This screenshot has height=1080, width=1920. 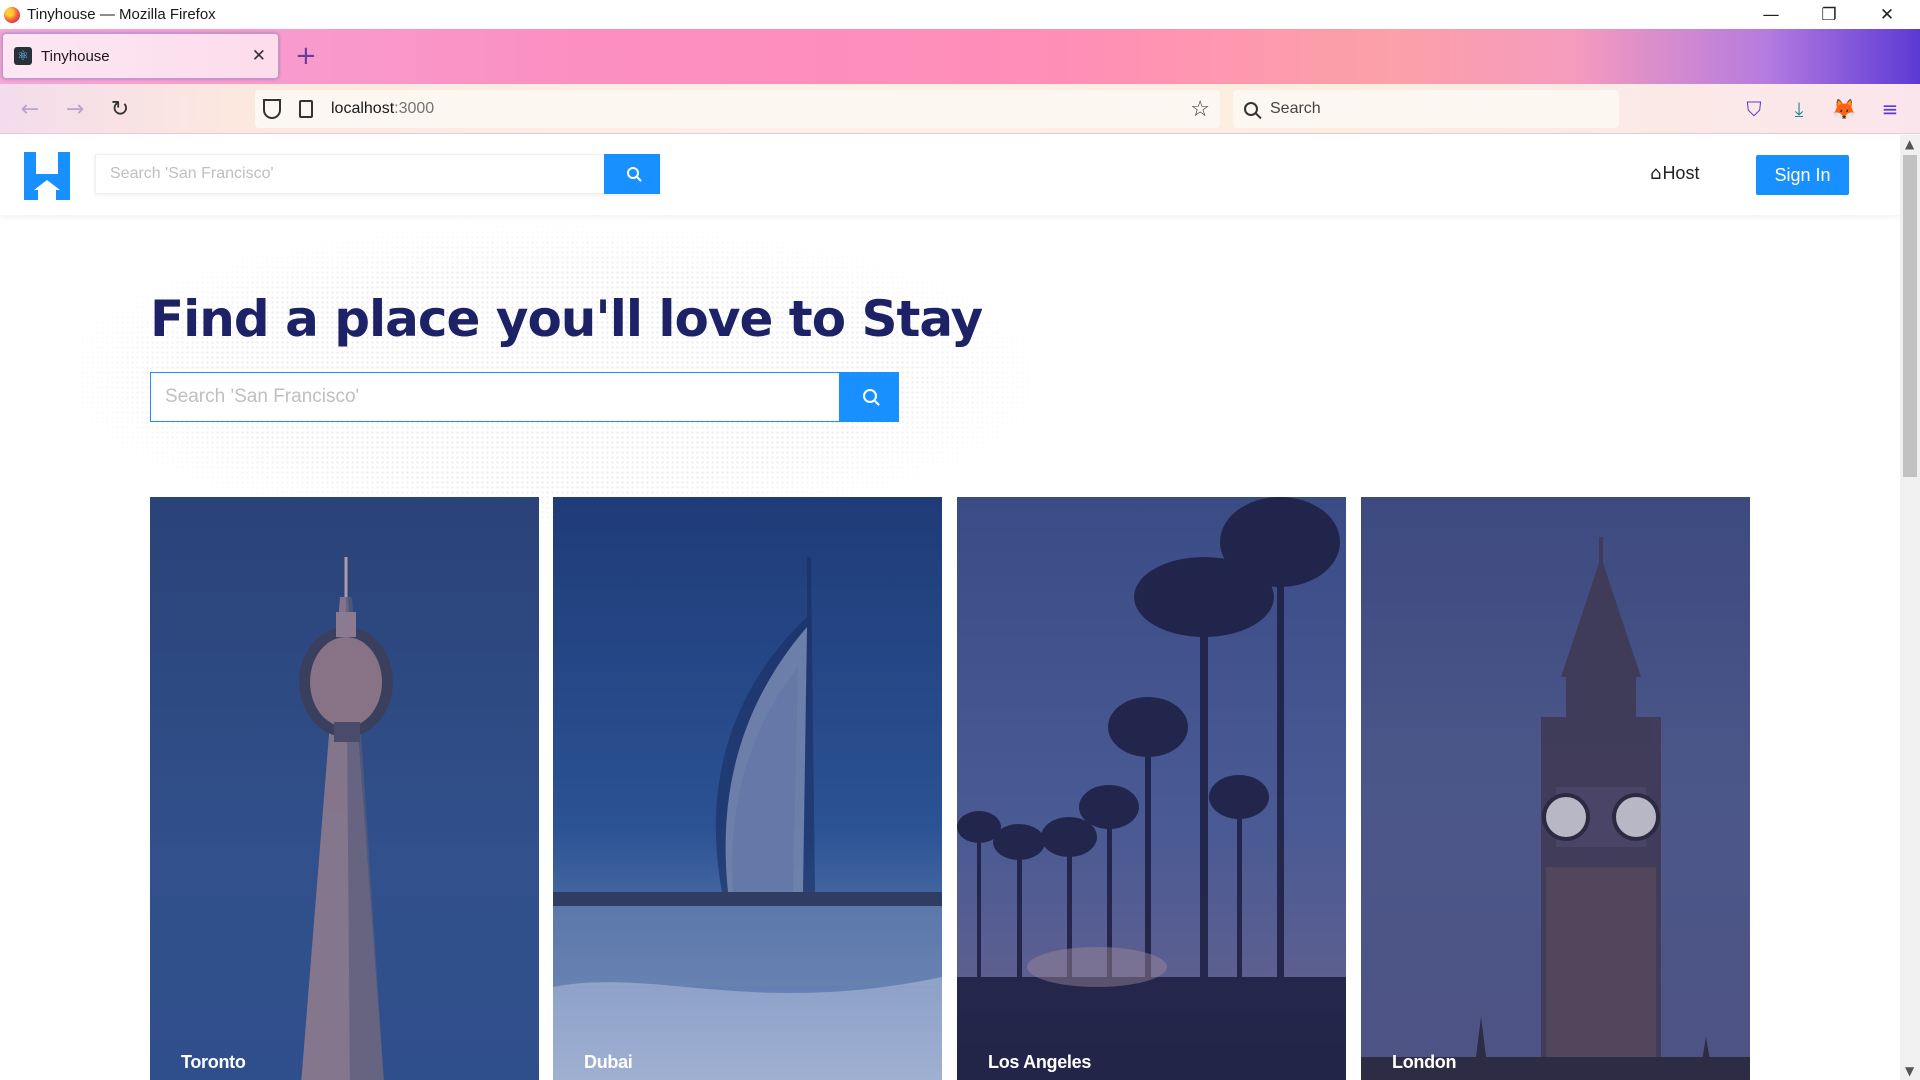 I want to click on tab-tinyhouse: ⚛ Tinyhouse ✕, so click(x=140, y=56).